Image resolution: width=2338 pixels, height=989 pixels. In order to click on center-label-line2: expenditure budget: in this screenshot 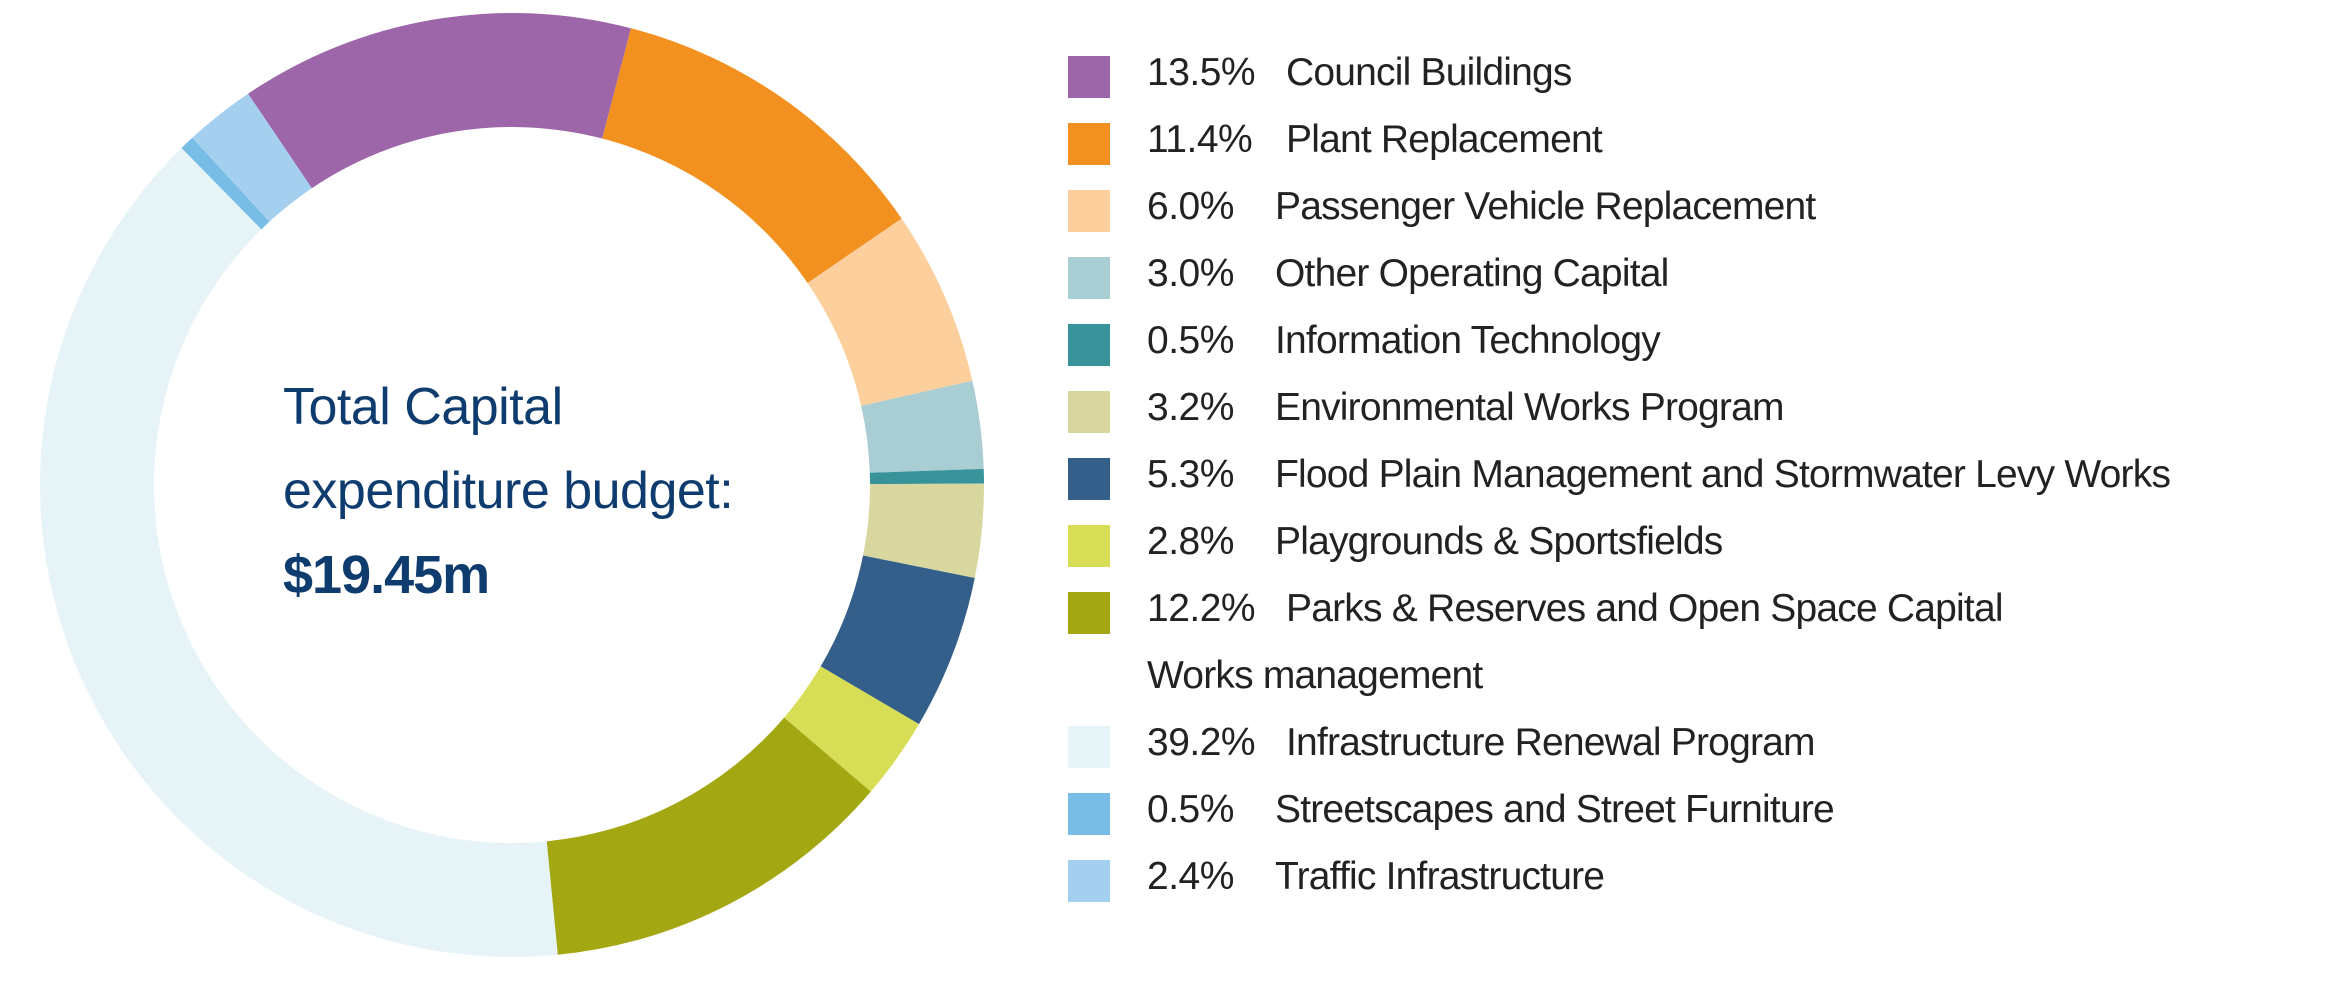, I will do `click(508, 491)`.